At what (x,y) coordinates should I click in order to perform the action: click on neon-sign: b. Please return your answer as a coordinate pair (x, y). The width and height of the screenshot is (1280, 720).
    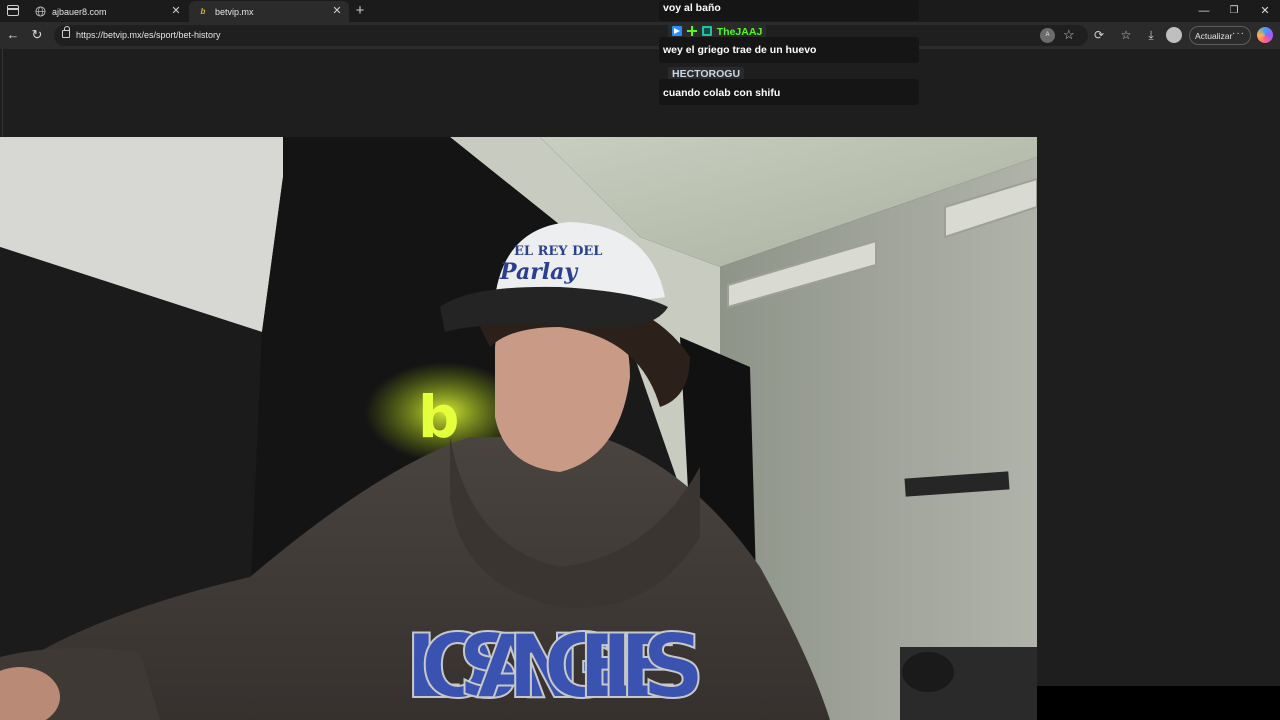
    Looking at the image, I should click on (439, 417).